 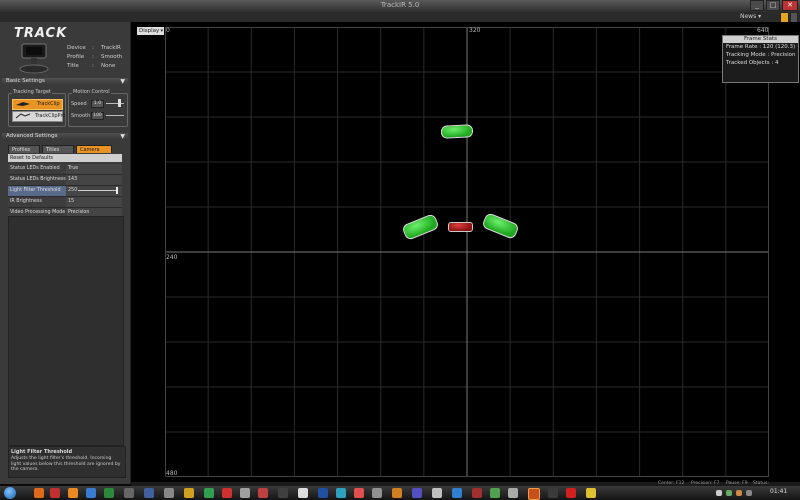 What do you see at coordinates (94, 180) in the screenshot?
I see `property-value: 143` at bounding box center [94, 180].